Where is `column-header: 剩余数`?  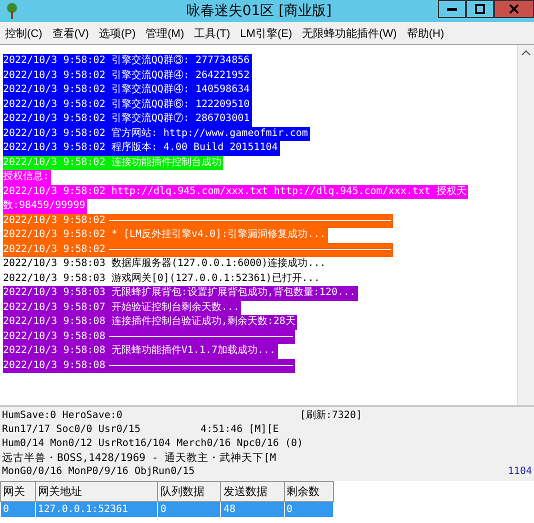
column-header: 剩余数 is located at coordinates (308, 492).